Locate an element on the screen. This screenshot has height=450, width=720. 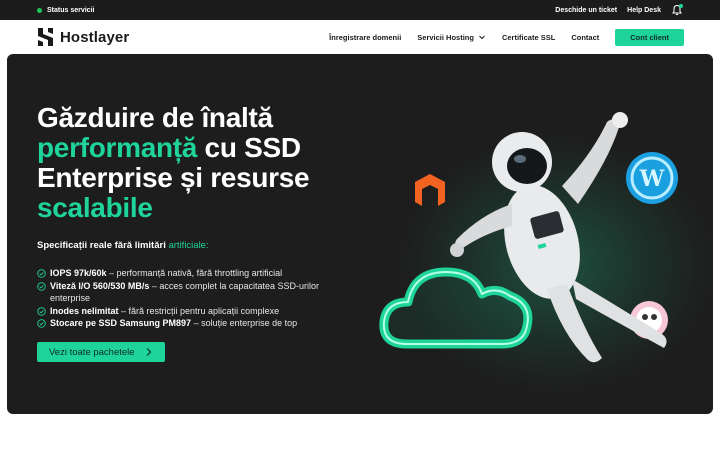
feature-accent: PM897 is located at coordinates (177, 323).